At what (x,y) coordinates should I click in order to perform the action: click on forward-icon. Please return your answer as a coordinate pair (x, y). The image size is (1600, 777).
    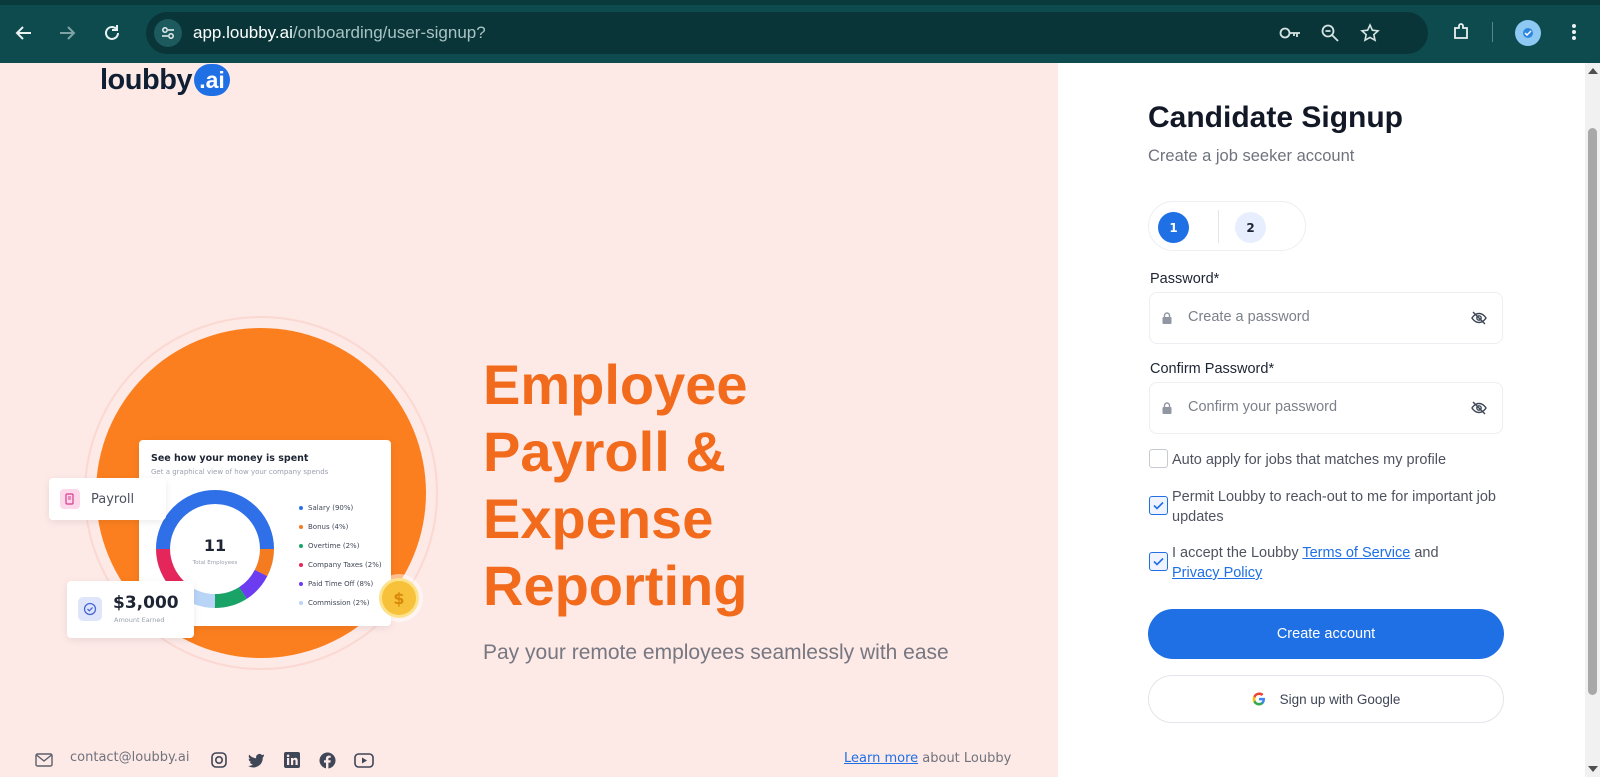
    Looking at the image, I should click on (67, 33).